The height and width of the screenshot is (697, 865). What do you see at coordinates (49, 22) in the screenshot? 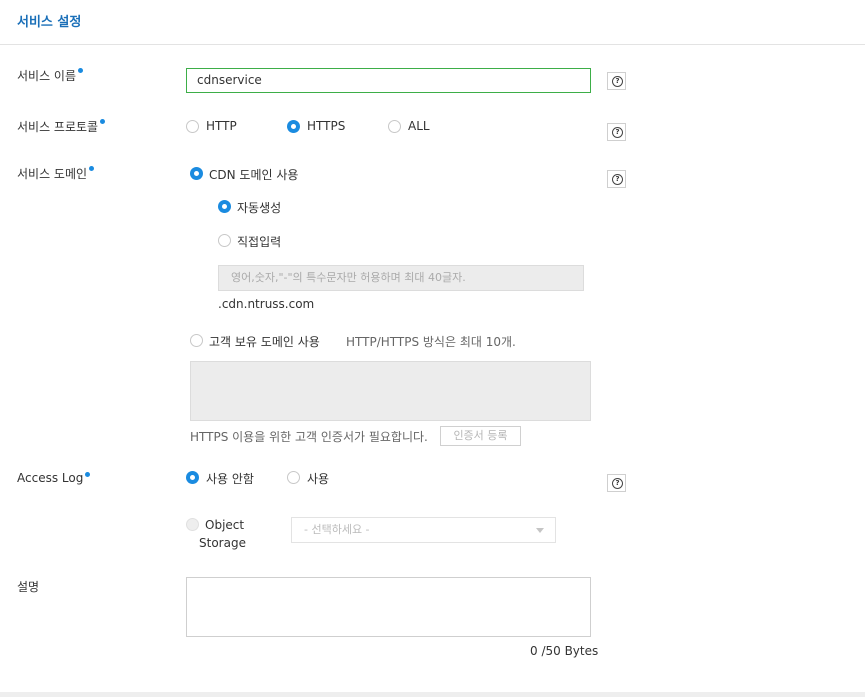
I see `page-title: 서비스 설정` at bounding box center [49, 22].